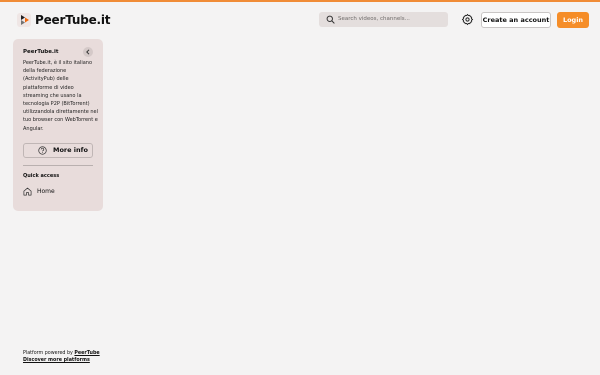  Describe the element at coordinates (49, 353) in the screenshot. I see `powered-by-text: Platform powered by` at that location.